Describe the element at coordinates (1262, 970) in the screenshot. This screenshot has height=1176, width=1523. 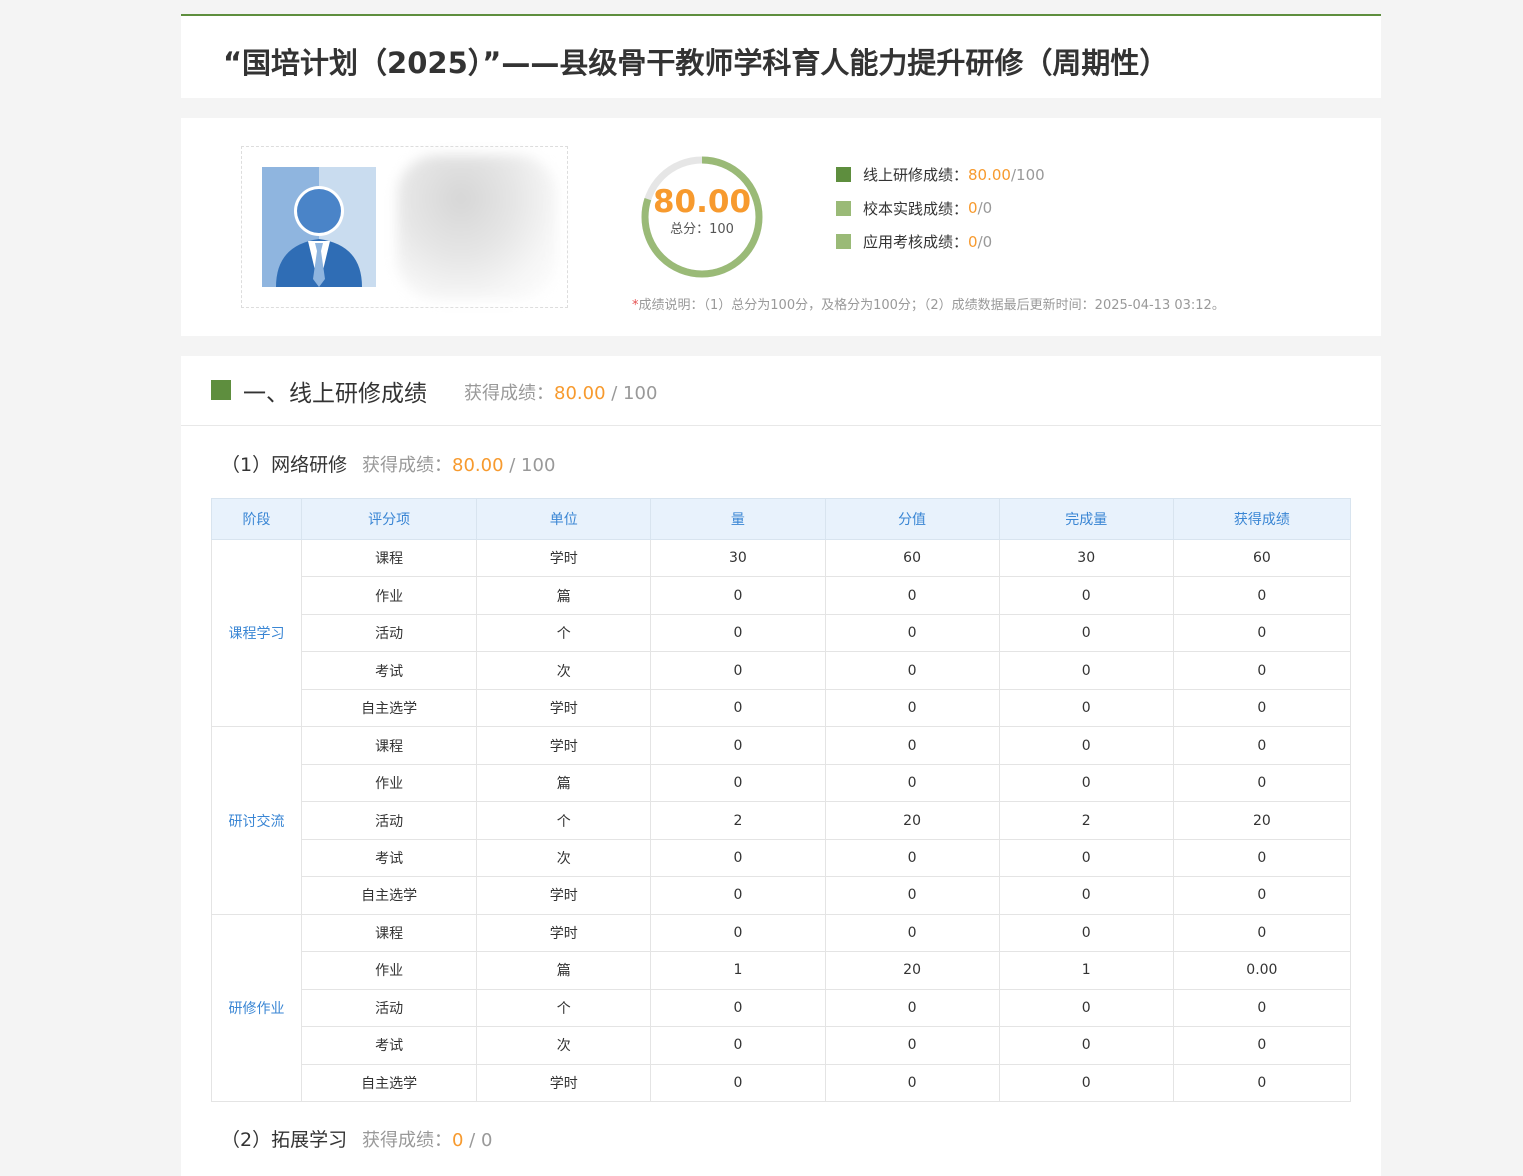
I see `table-cell: 0.00` at that location.